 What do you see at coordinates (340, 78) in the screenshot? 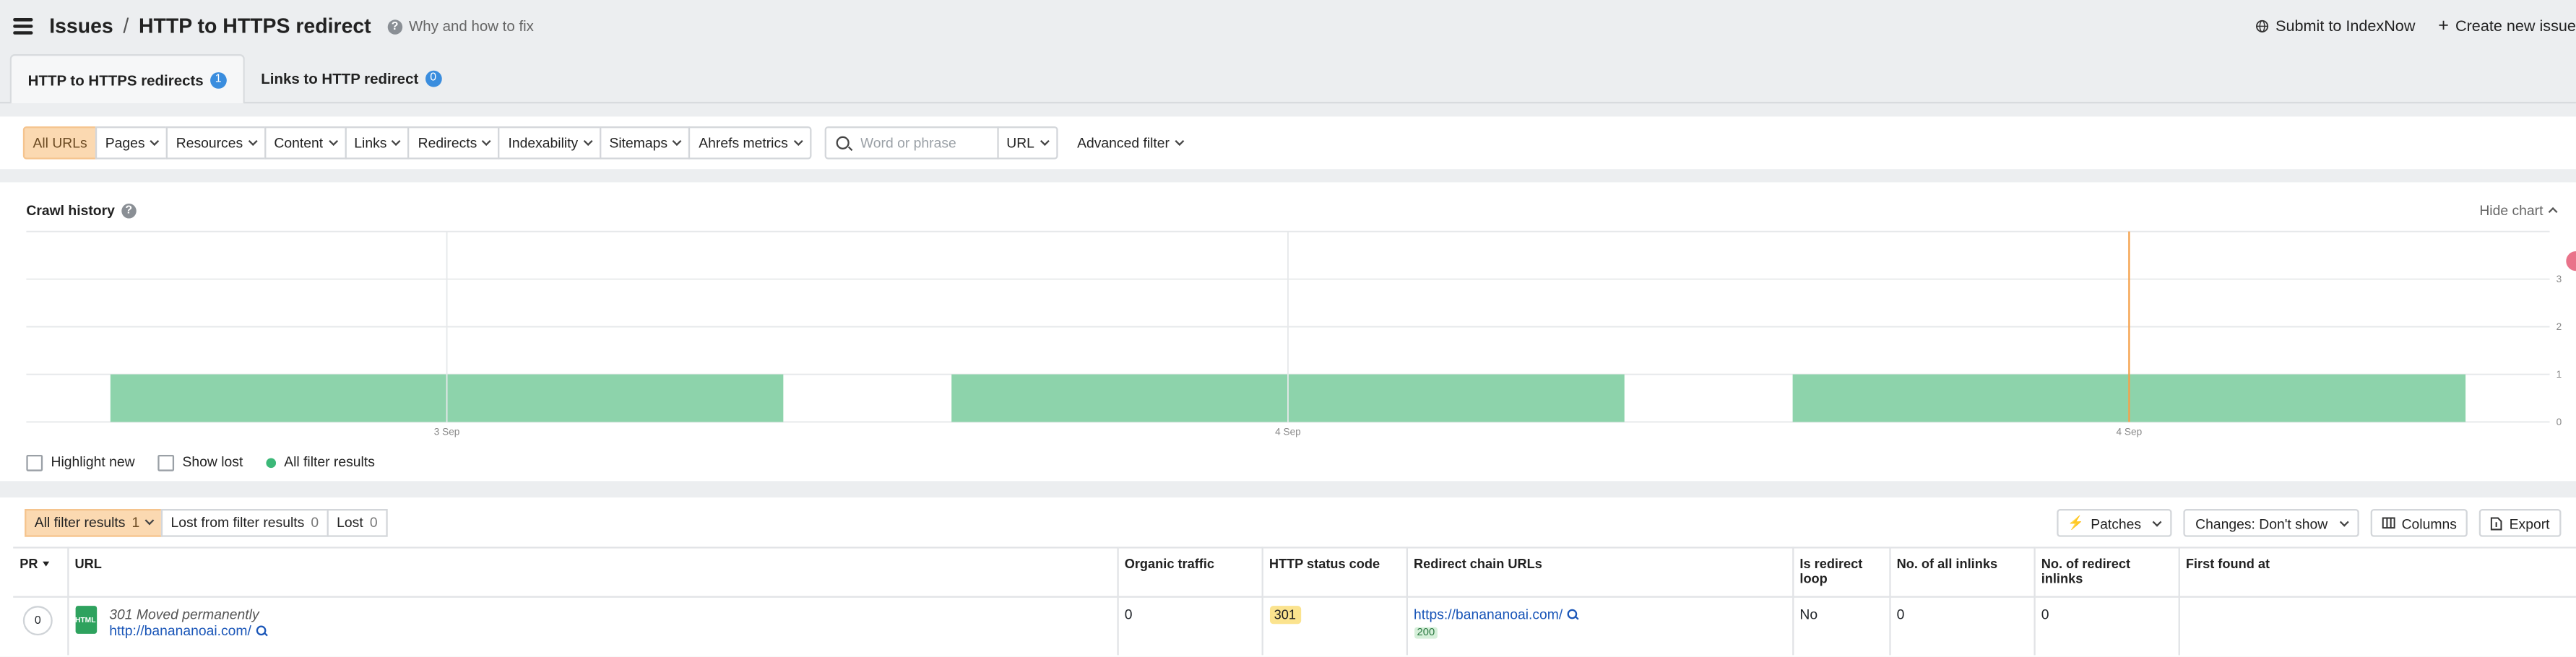
I see `tab-label: Links to HTTP redirect` at bounding box center [340, 78].